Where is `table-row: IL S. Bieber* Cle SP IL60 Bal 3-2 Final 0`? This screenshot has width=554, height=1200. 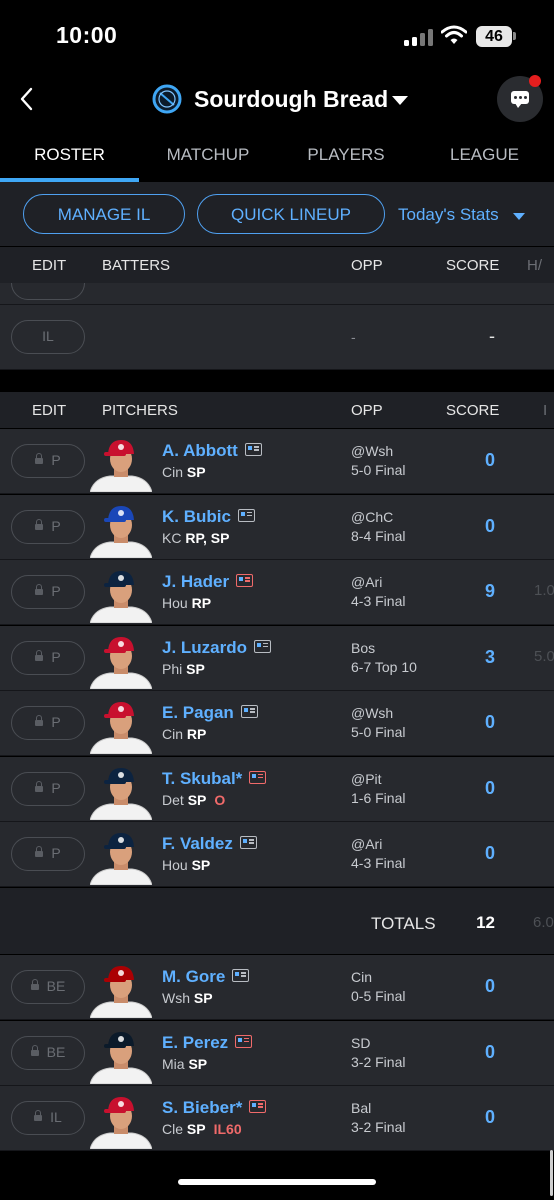 table-row: IL S. Bieber* Cle SP IL60 Bal 3-2 Final 0 is located at coordinates (277, 1118).